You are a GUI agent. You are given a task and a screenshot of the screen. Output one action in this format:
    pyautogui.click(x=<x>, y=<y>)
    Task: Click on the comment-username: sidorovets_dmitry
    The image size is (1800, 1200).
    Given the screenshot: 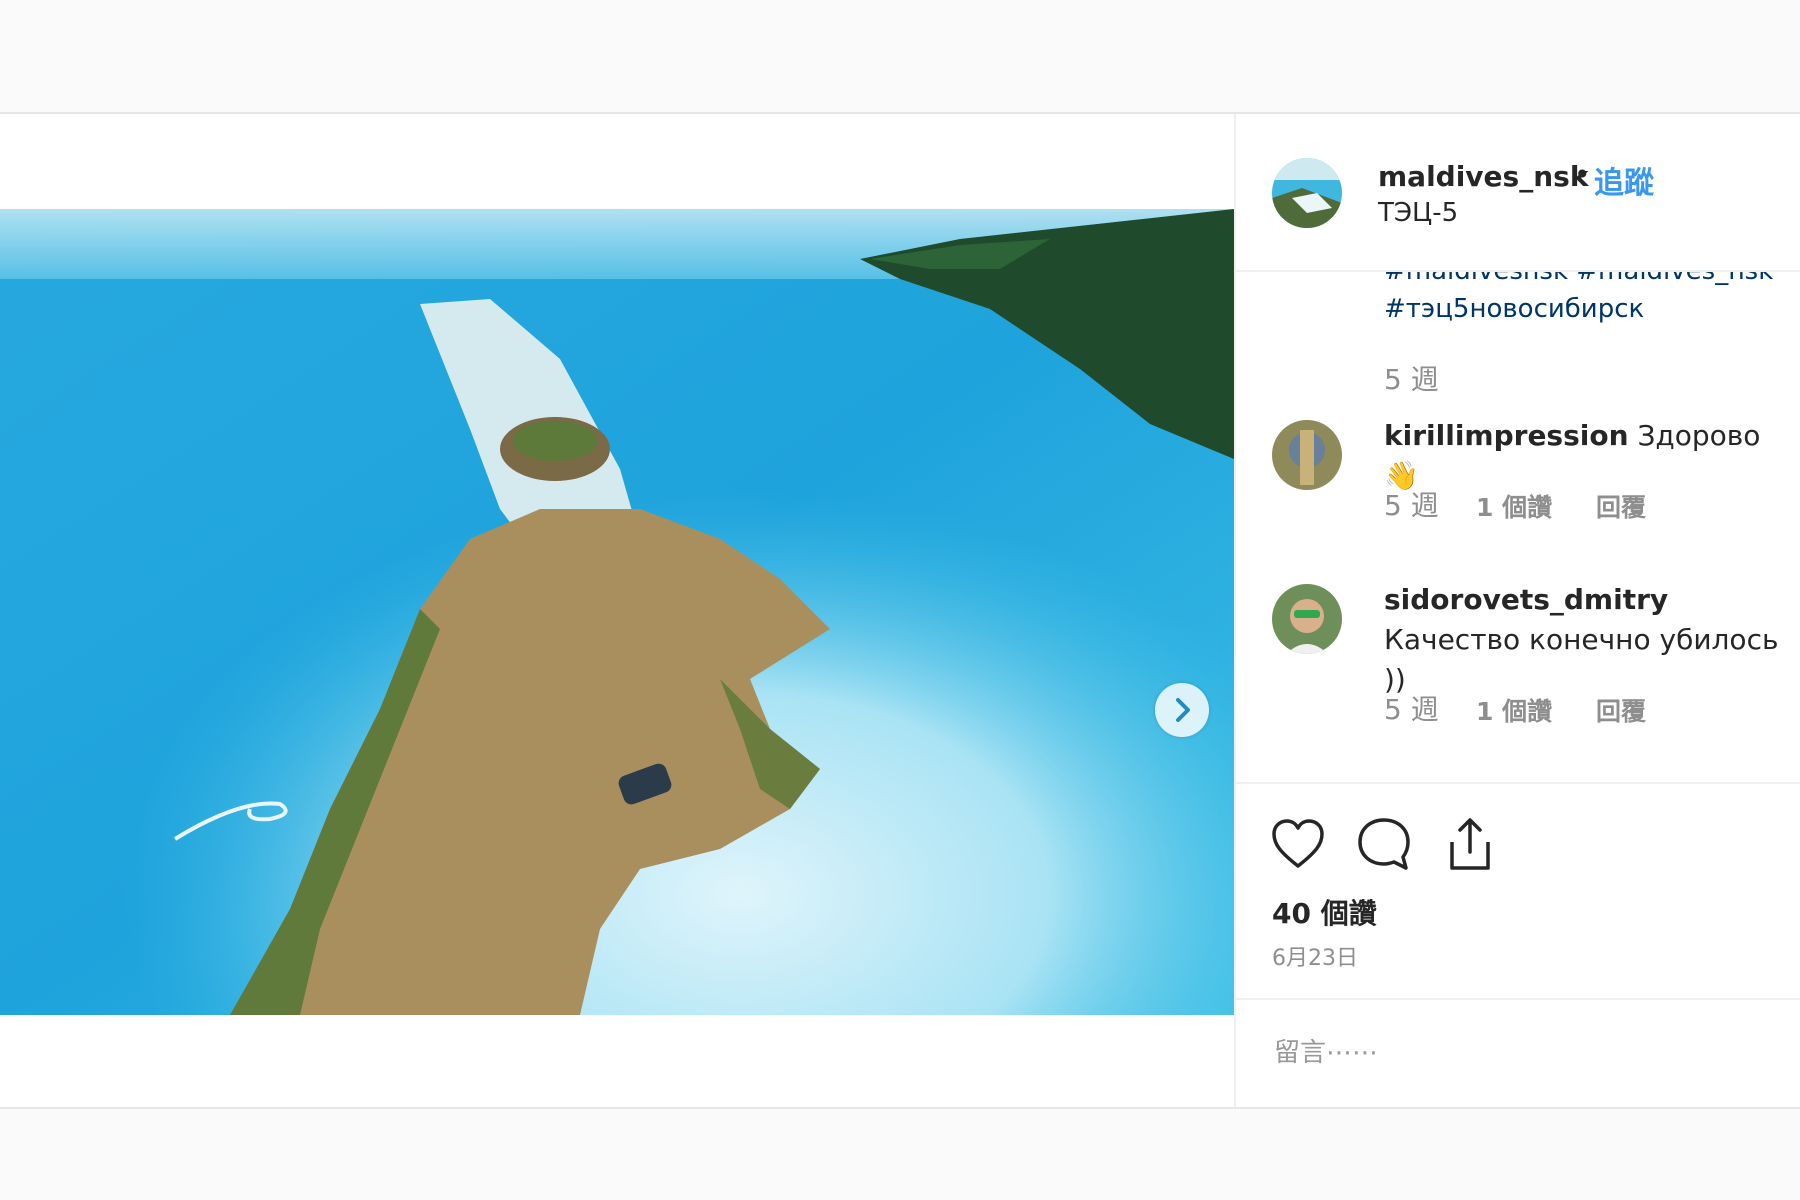 What is the action you would take?
    pyautogui.click(x=1526, y=599)
    